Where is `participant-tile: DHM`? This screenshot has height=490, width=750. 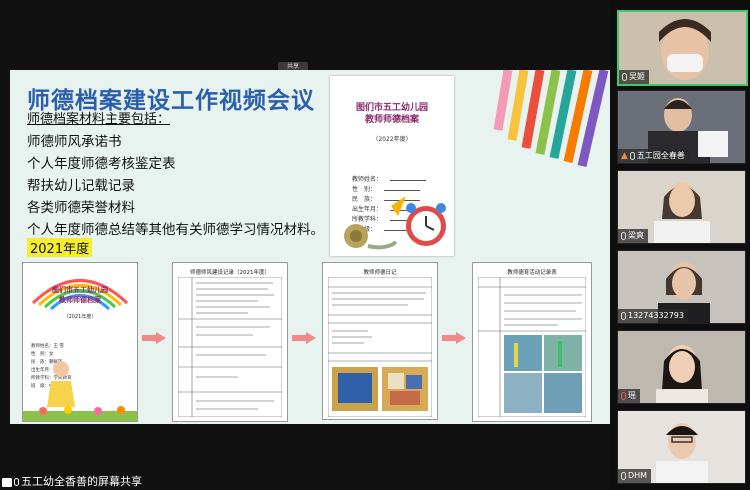
participant-tile: DHM is located at coordinates (681, 447).